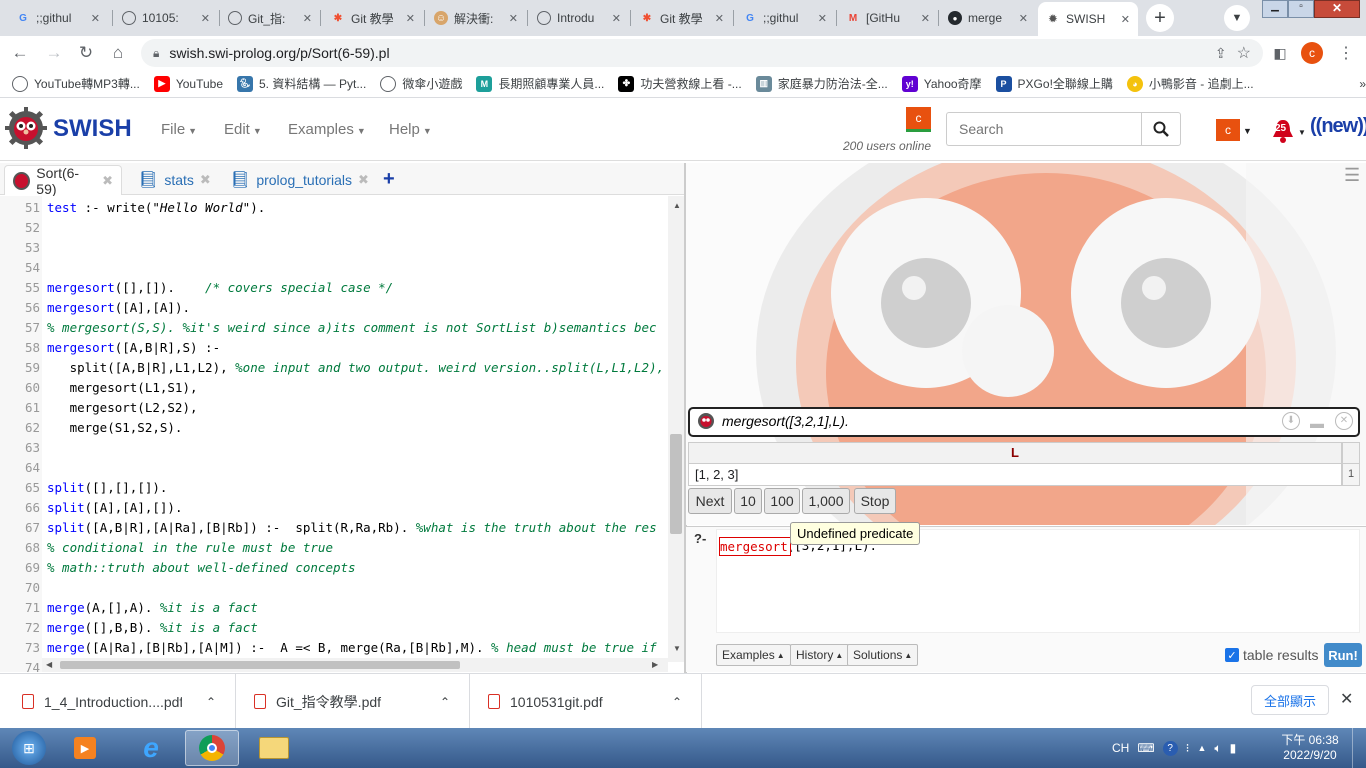 The height and width of the screenshot is (768, 1366). What do you see at coordinates (748, 501) in the screenshot?
I see `next-10-button: 10` at bounding box center [748, 501].